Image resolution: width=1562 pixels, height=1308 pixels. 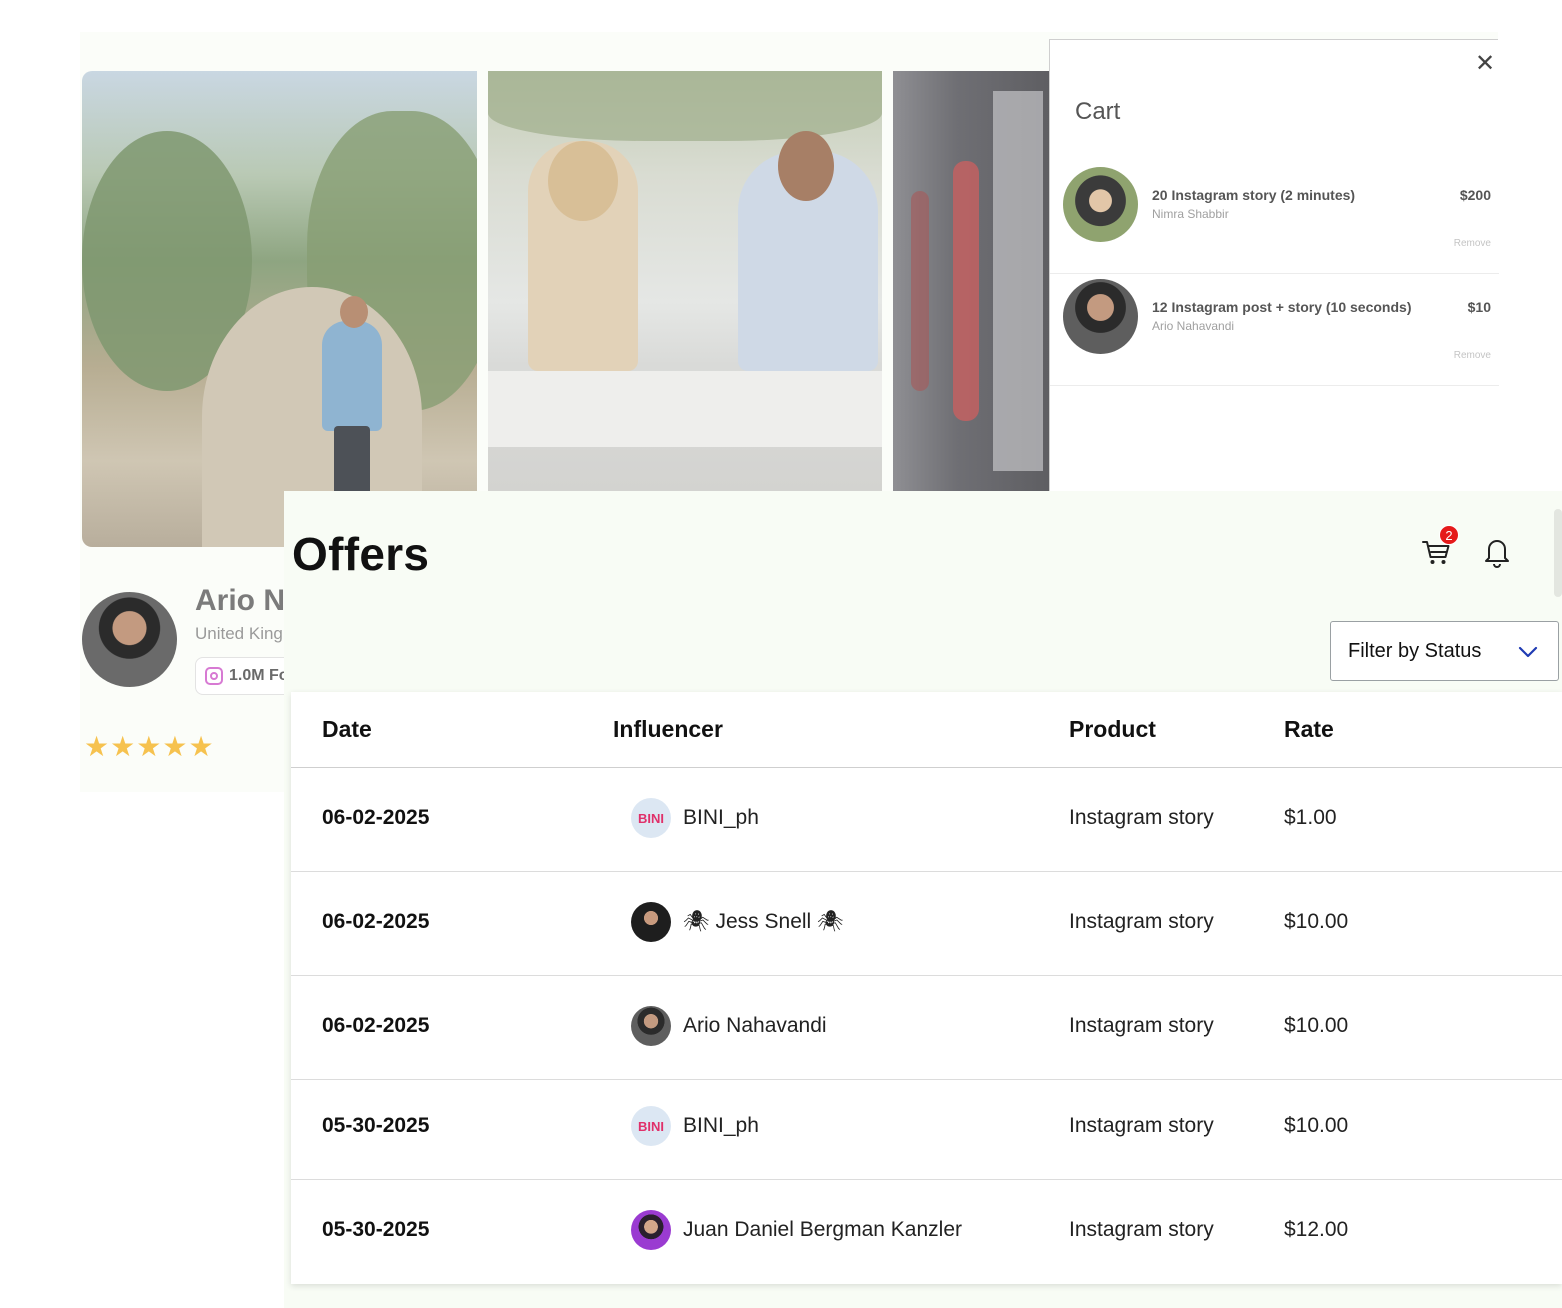 What do you see at coordinates (259, 675) in the screenshot?
I see `followers-count: 1.0M Fo` at bounding box center [259, 675].